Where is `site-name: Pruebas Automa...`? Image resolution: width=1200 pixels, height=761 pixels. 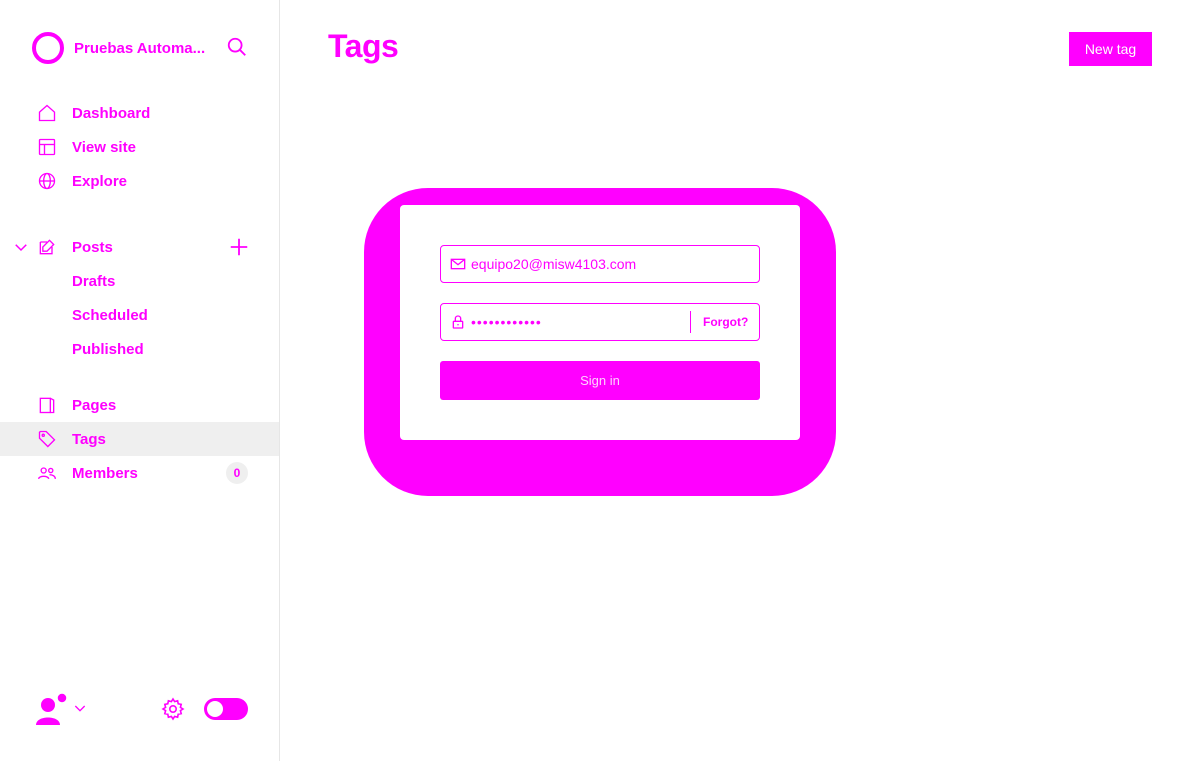 site-name: Pruebas Automa... is located at coordinates (140, 48).